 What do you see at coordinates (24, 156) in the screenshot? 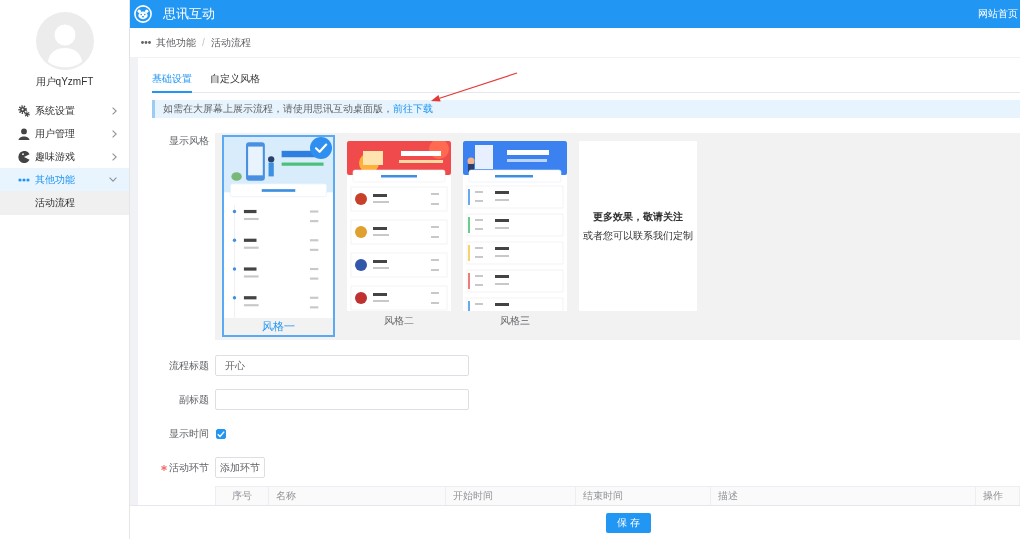
I see `pacman-icon` at bounding box center [24, 156].